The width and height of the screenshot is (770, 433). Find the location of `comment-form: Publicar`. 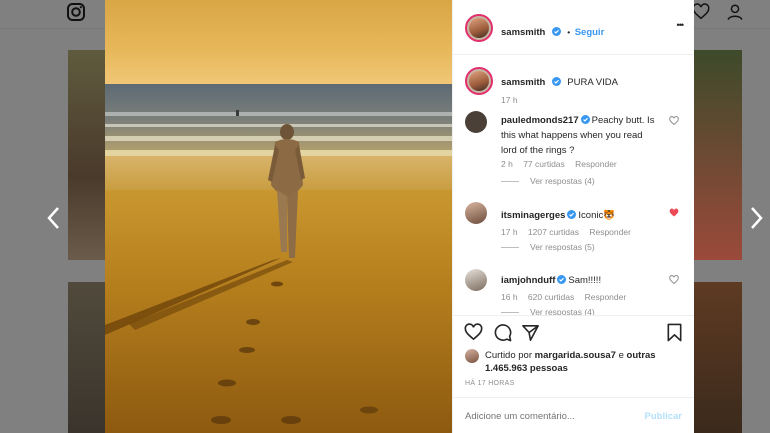

comment-form: Publicar is located at coordinates (573, 415).